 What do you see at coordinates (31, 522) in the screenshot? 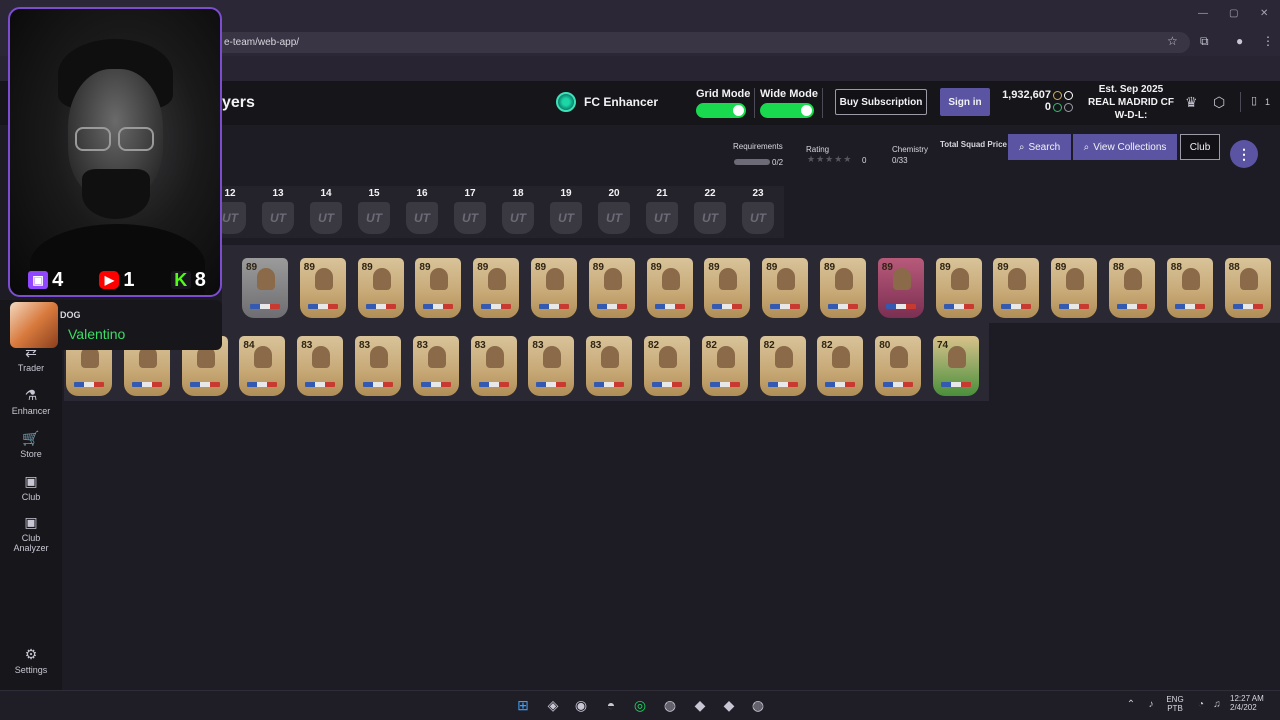
I see `analyzer-icon: ▣` at bounding box center [31, 522].